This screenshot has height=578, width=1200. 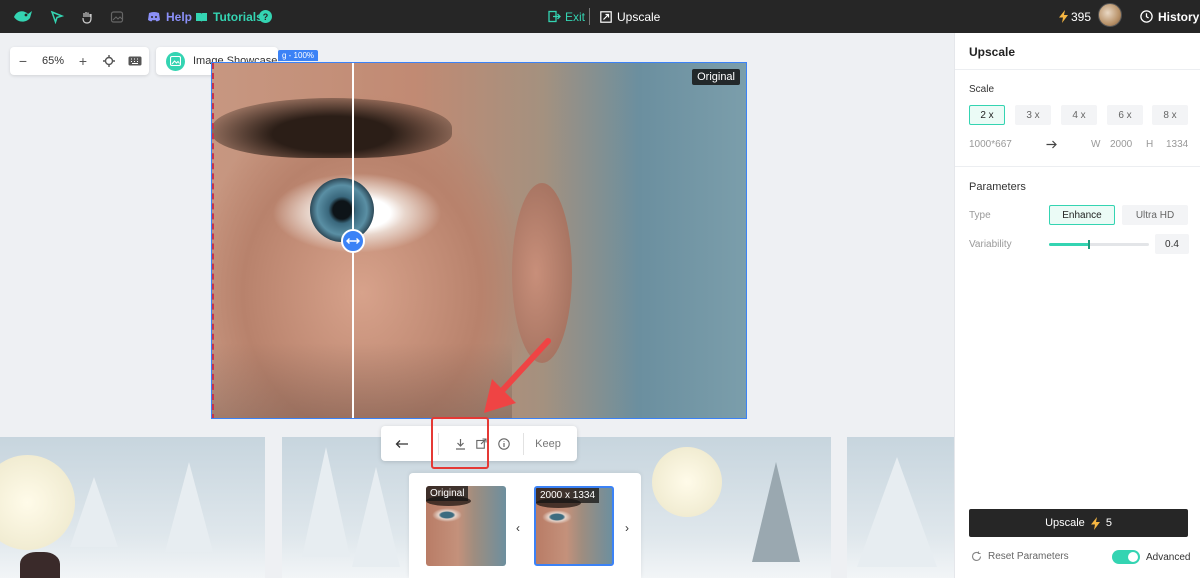 I want to click on info-button, so click(x=504, y=443).